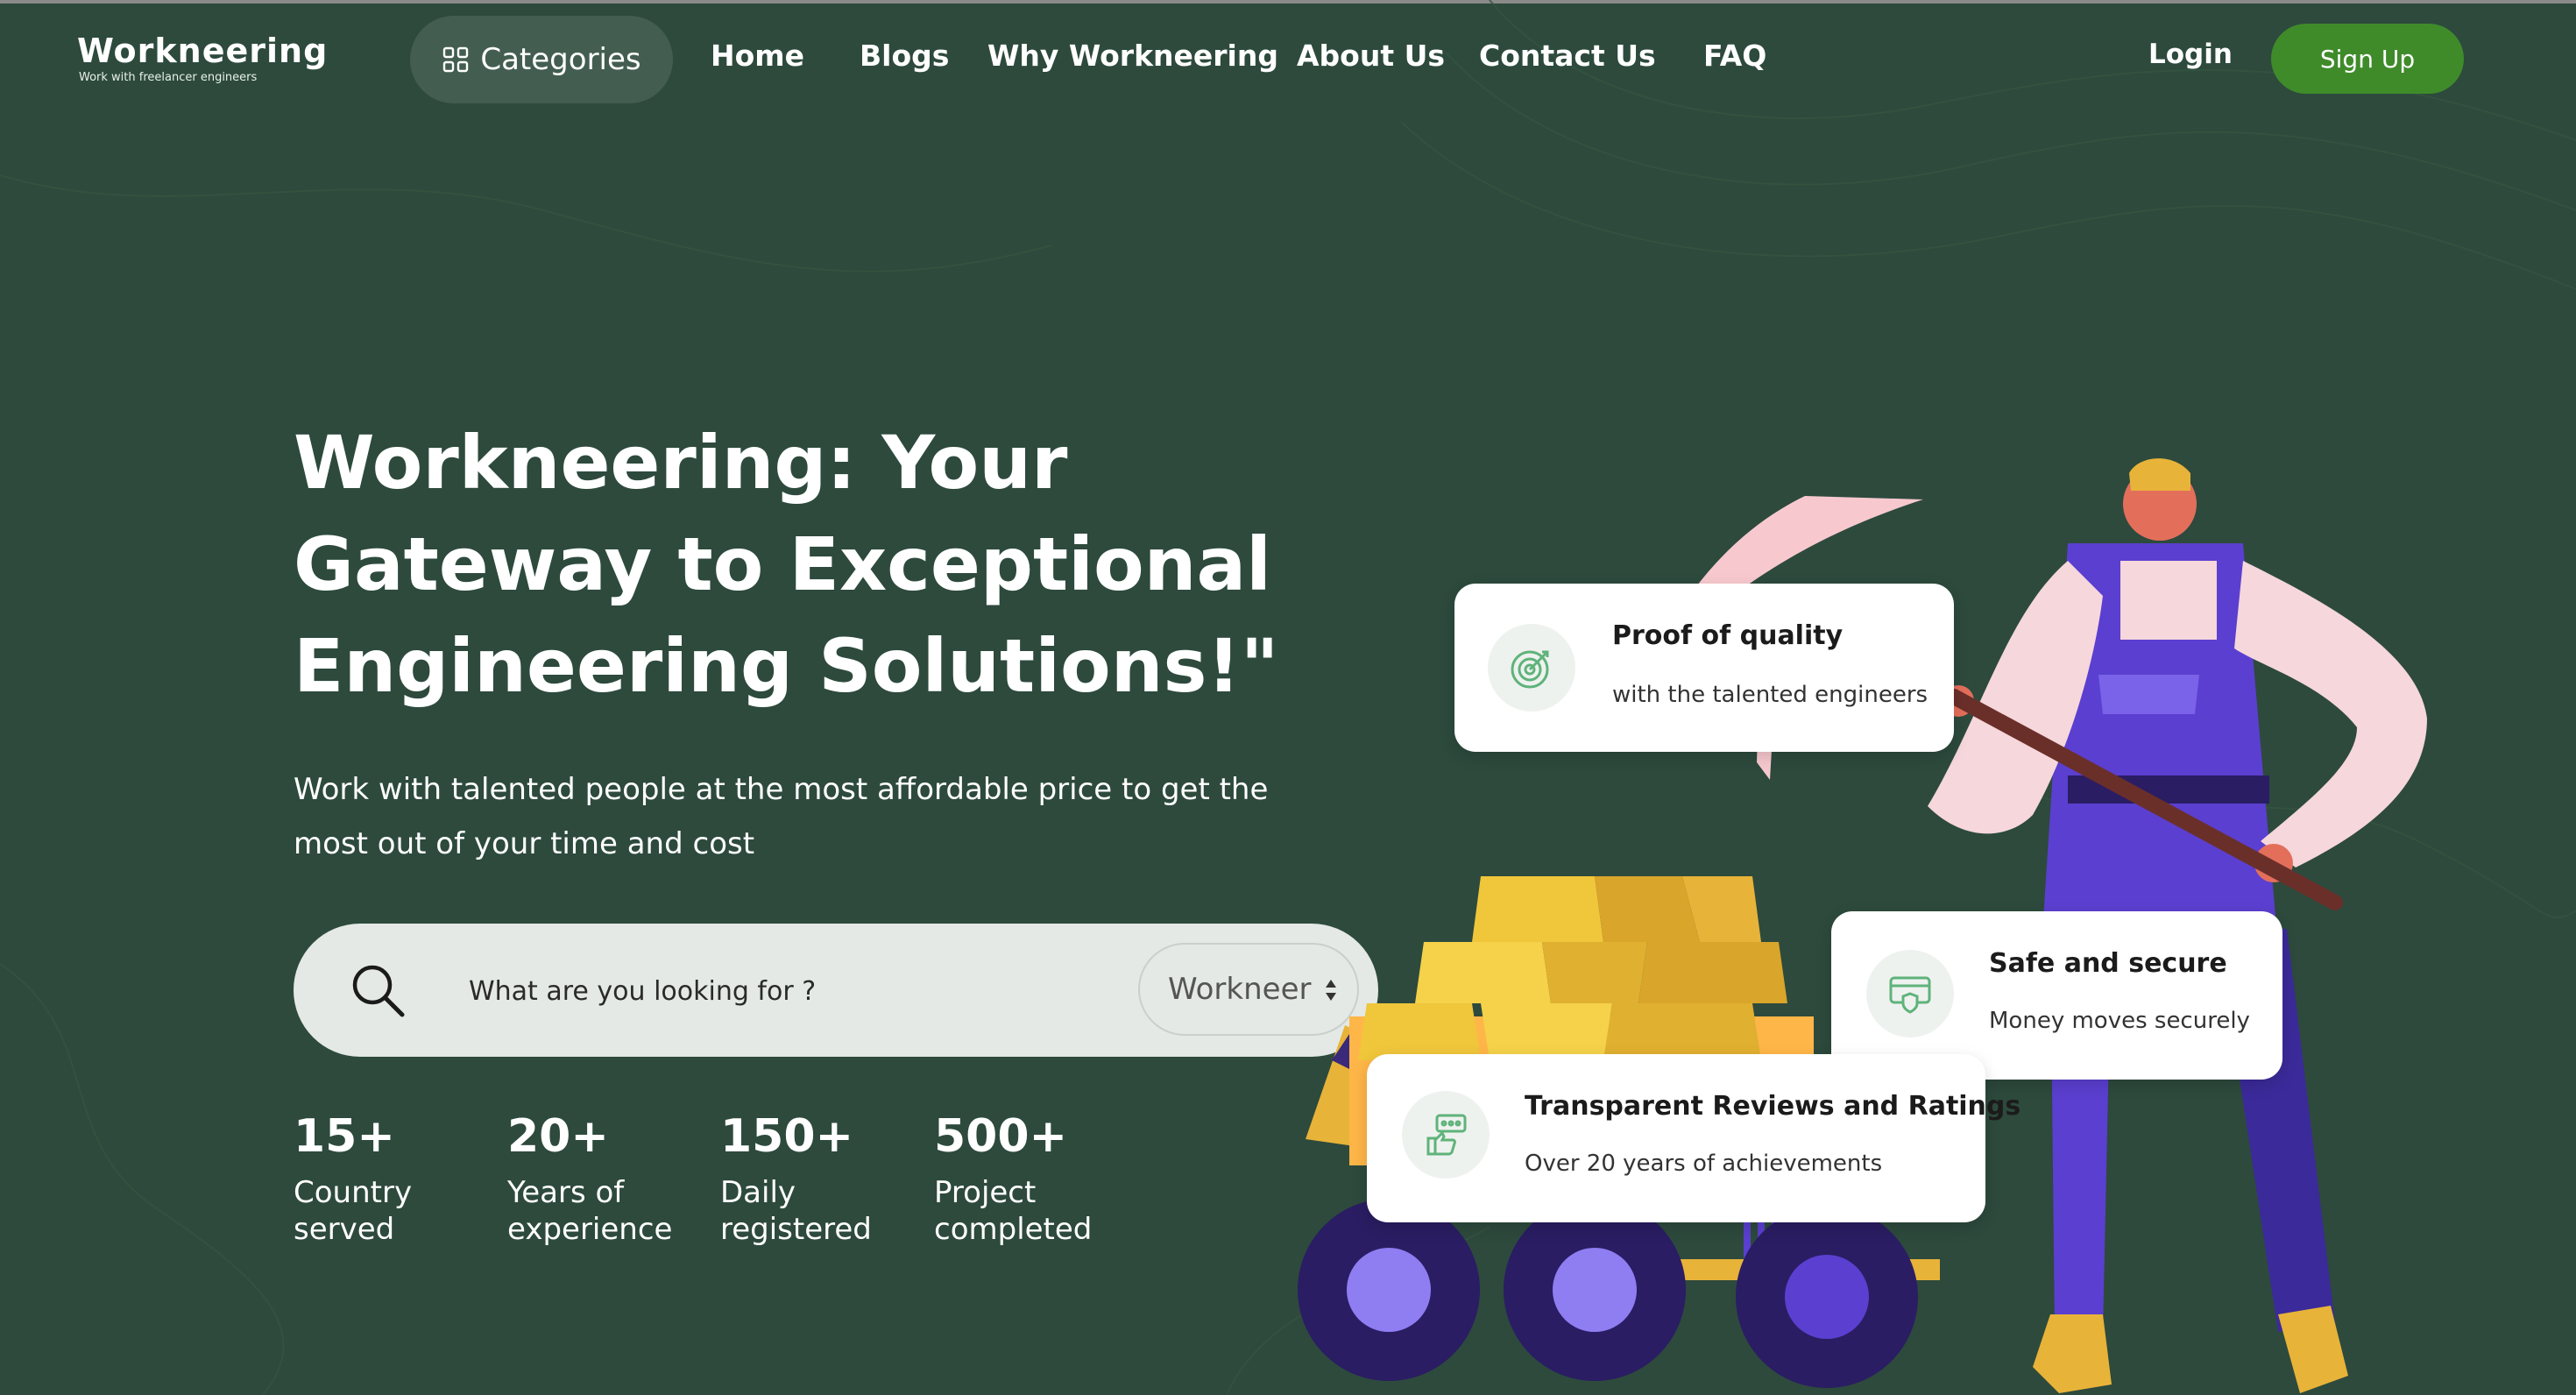  What do you see at coordinates (1728, 635) in the screenshot?
I see `card-title: Proof of quality` at bounding box center [1728, 635].